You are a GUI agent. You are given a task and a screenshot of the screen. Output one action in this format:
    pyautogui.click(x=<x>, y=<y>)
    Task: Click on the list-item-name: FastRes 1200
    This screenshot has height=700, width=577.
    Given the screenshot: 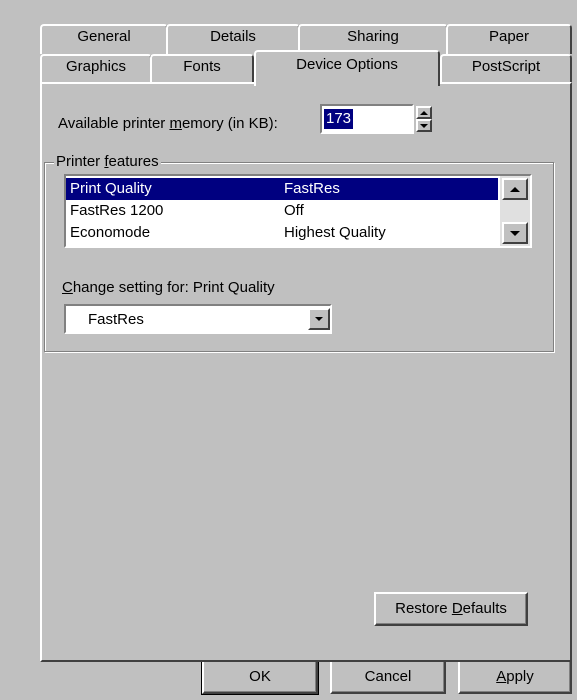 What is the action you would take?
    pyautogui.click(x=117, y=210)
    